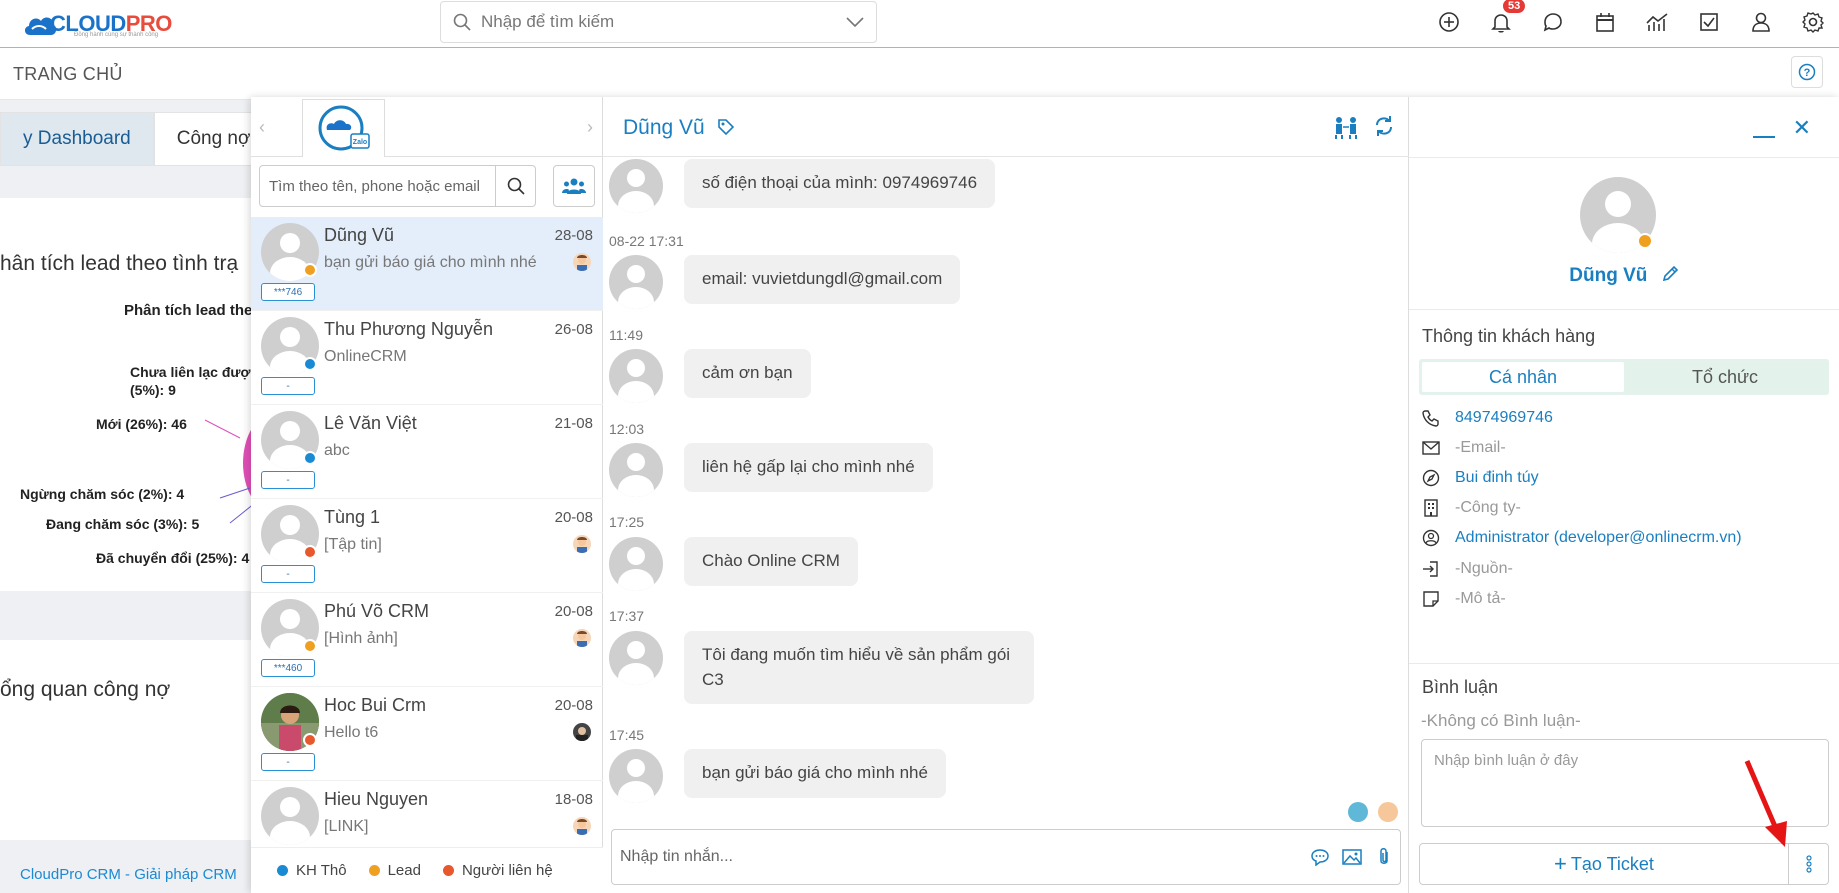 The height and width of the screenshot is (893, 1839). I want to click on chevron-down-icon, so click(855, 22).